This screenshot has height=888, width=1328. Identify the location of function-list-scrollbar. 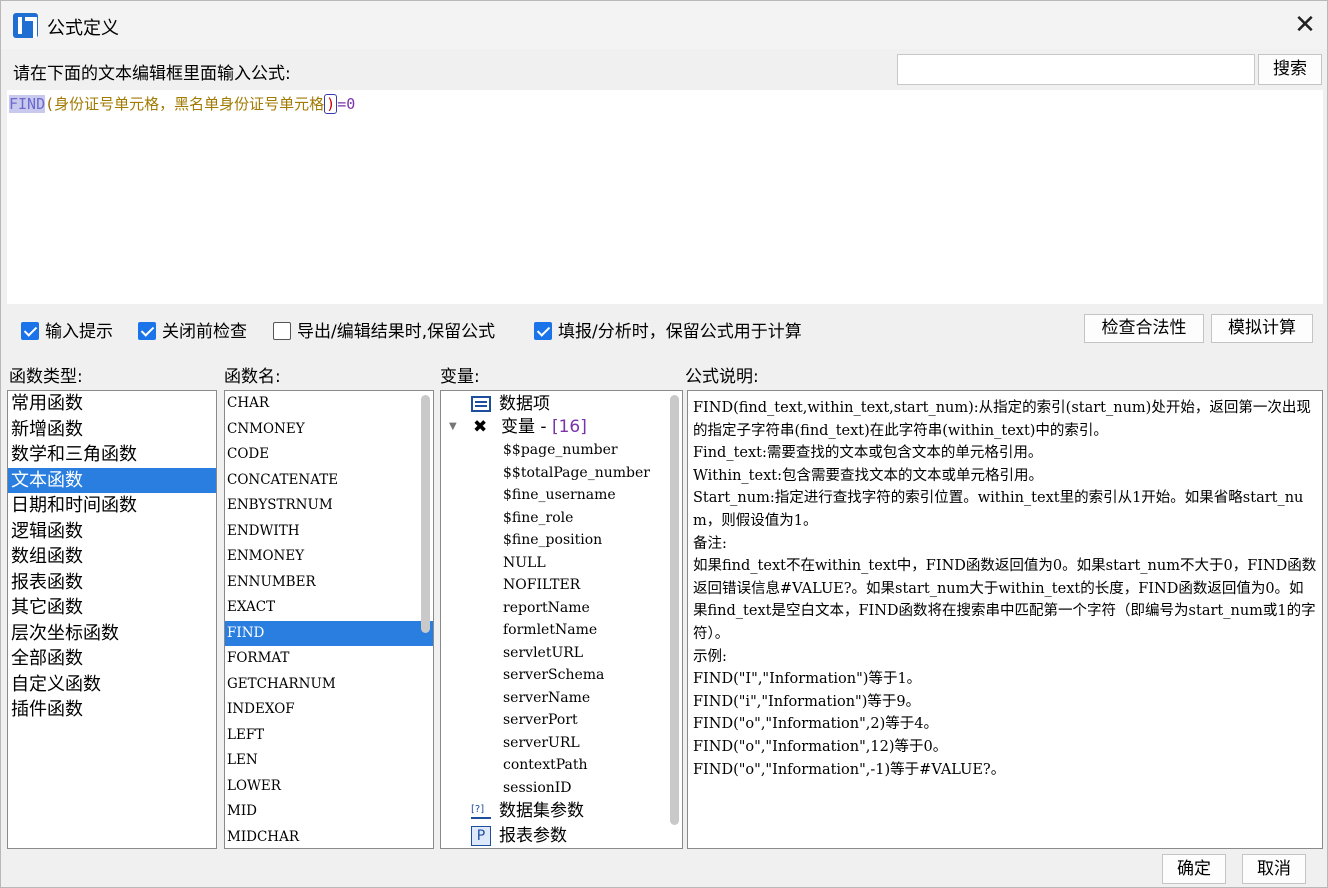
(425, 514).